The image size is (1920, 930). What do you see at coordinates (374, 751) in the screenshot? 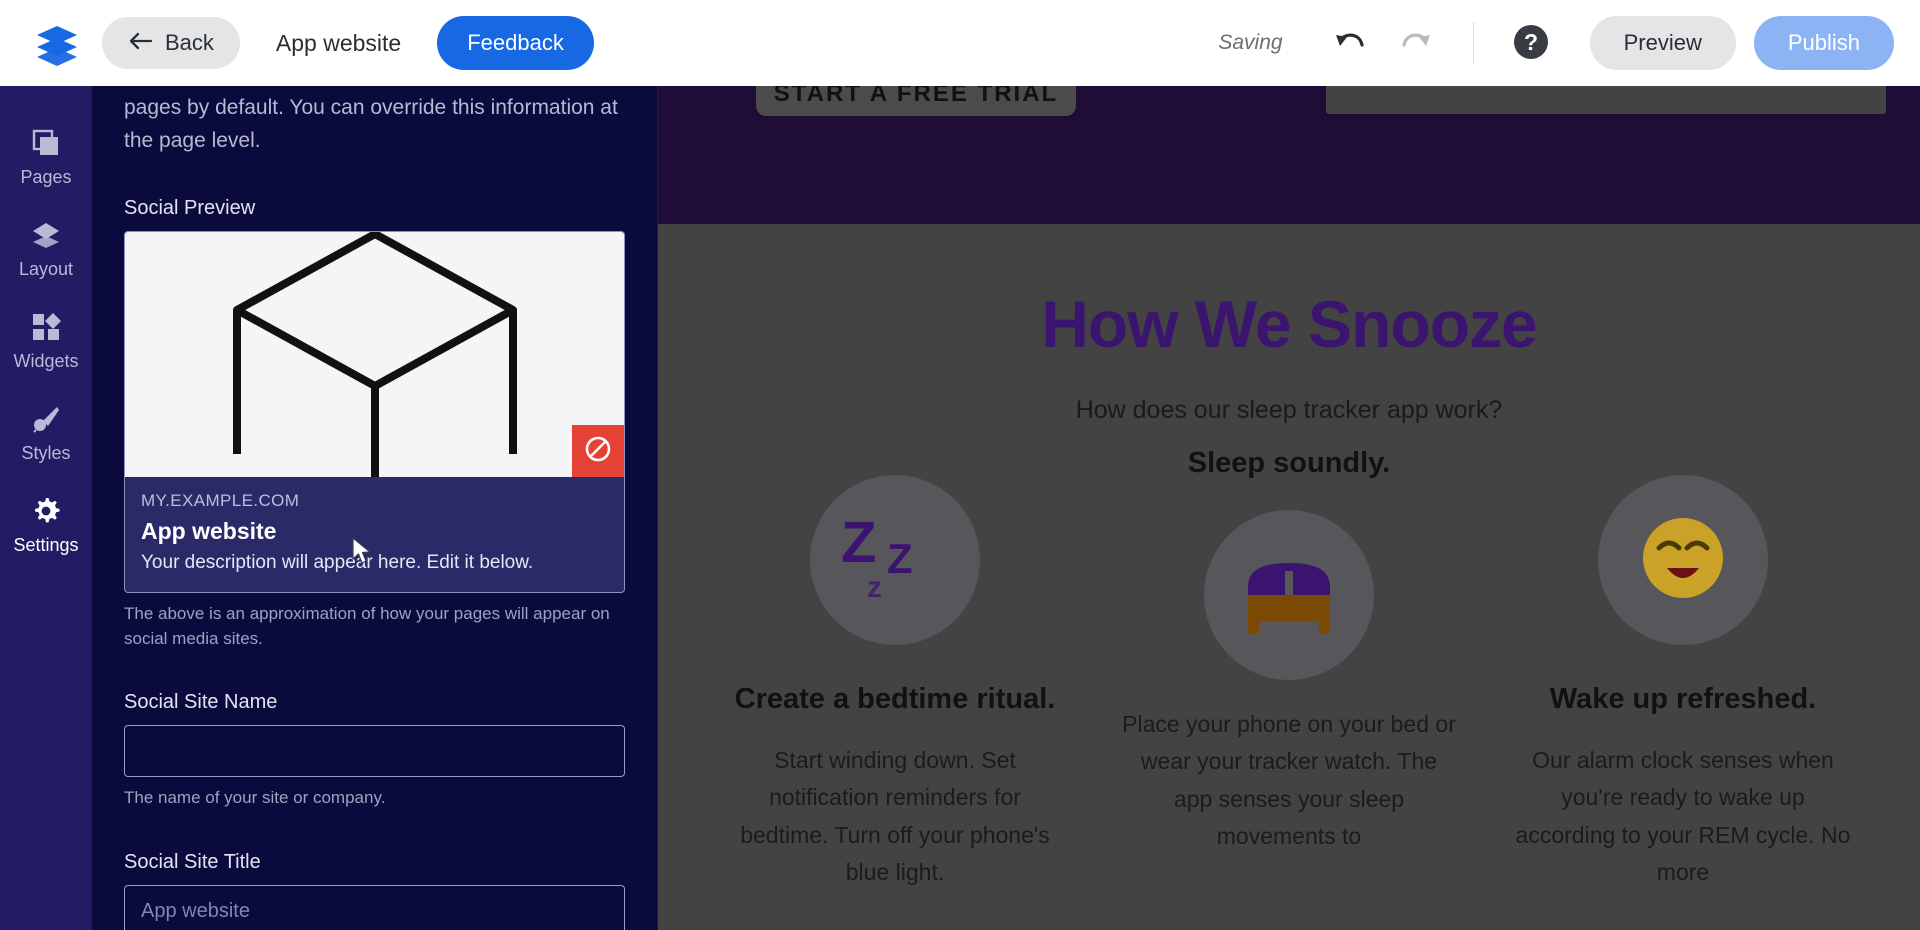
I see `social-site-name-input` at bounding box center [374, 751].